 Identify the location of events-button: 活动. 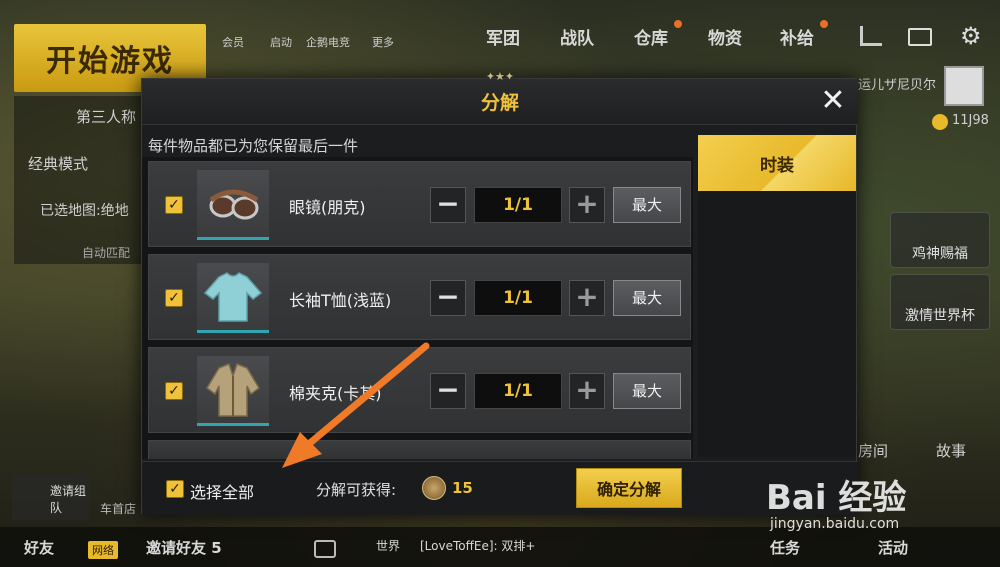
(893, 547).